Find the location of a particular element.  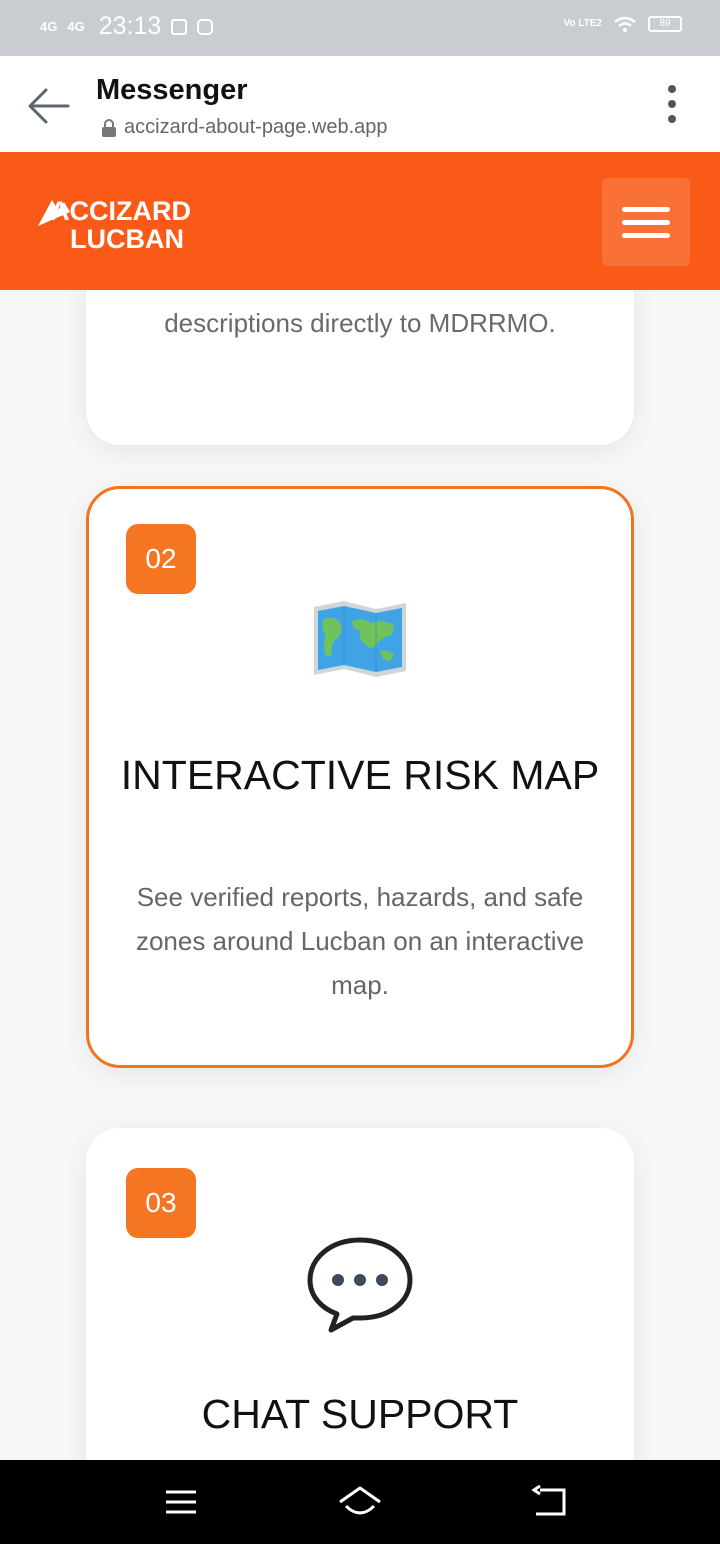

home-icon is located at coordinates (360, 1502).